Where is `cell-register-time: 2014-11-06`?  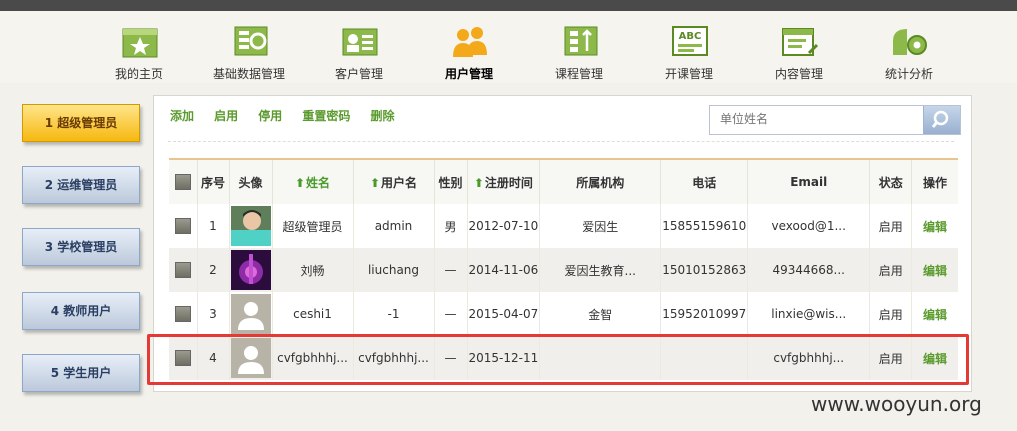
cell-register-time: 2014-11-06 is located at coordinates (504, 270).